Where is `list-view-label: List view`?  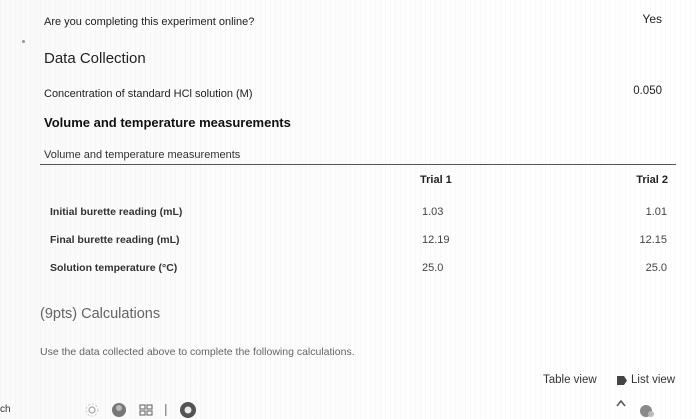
list-view-label: List view is located at coordinates (653, 380).